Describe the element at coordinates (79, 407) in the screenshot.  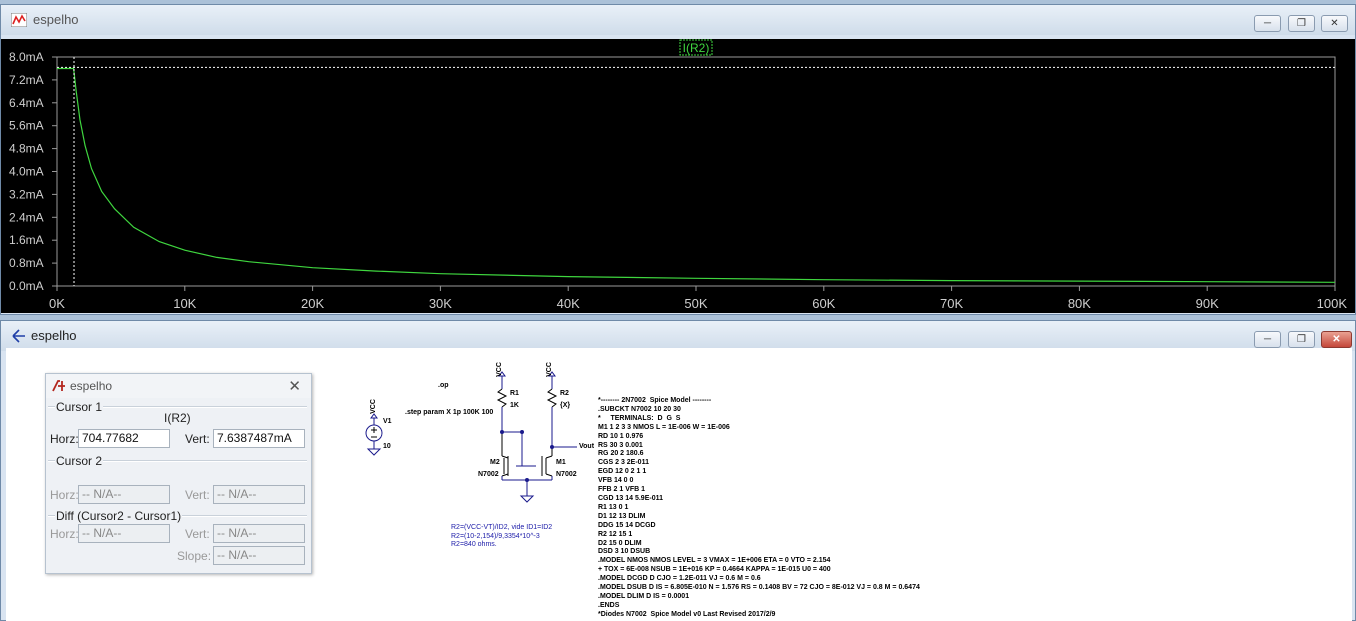
I see `cursor1-group-label: Cursor 1` at that location.